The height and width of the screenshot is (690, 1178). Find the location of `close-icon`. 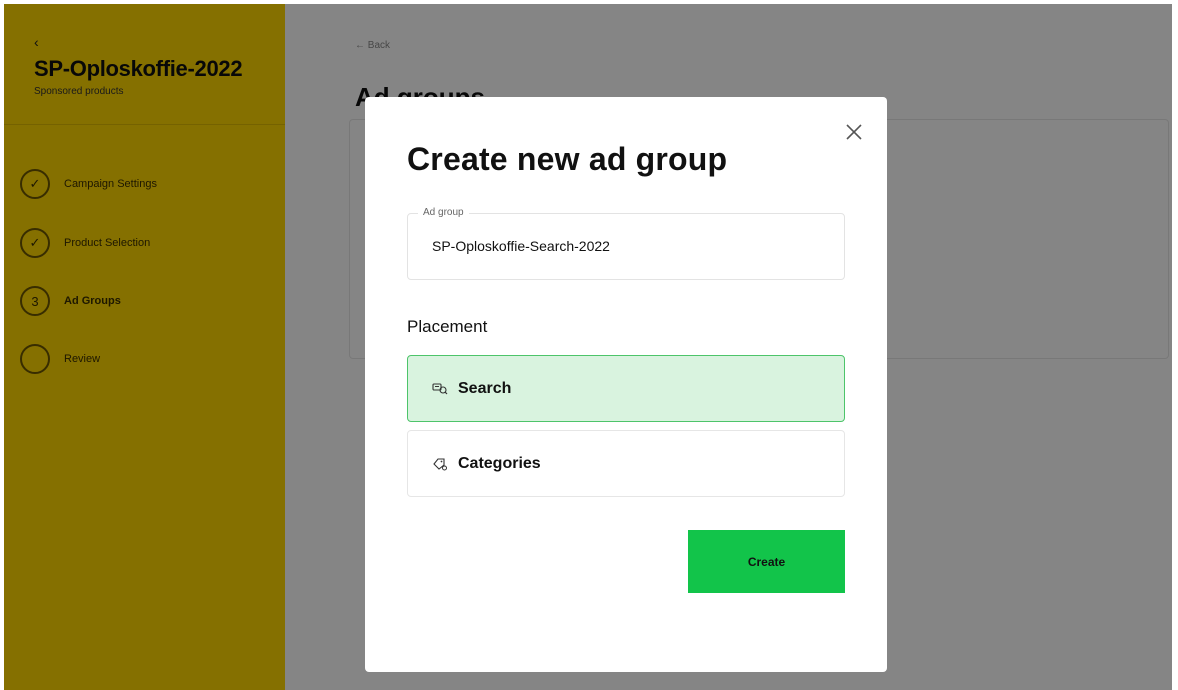

close-icon is located at coordinates (854, 132).